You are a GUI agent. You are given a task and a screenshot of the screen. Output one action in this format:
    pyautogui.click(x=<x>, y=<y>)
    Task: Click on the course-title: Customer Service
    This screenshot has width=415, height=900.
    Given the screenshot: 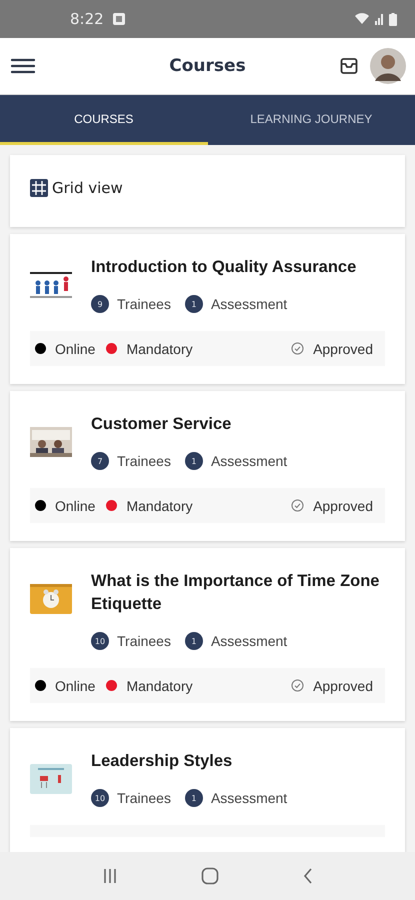 What is the action you would take?
    pyautogui.click(x=161, y=424)
    